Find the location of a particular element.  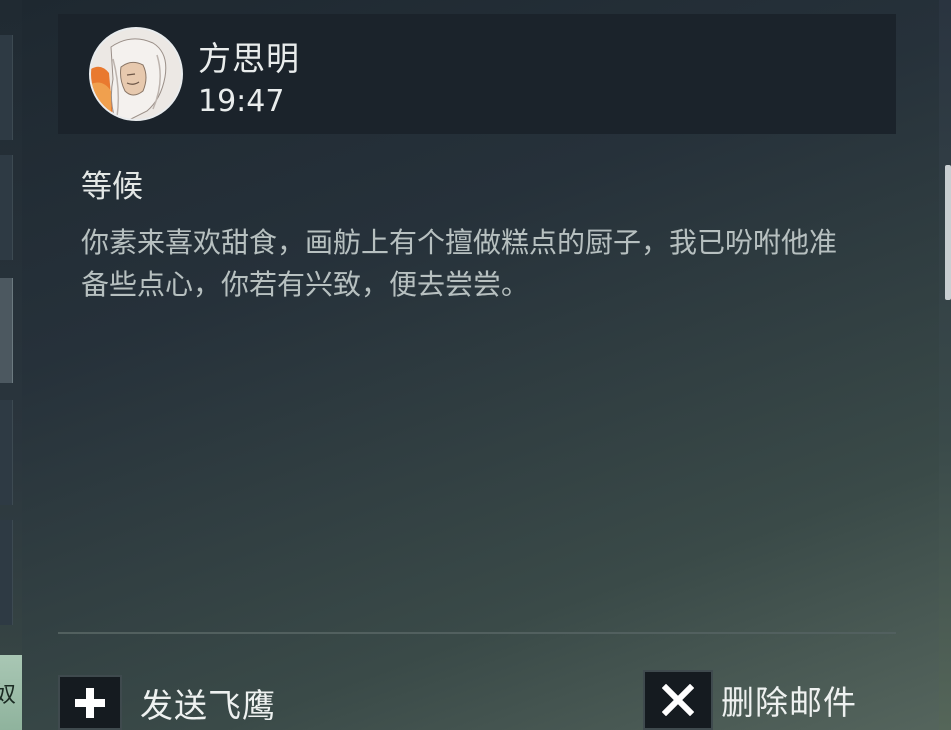

avatar-portrait-icon is located at coordinates (136, 74).